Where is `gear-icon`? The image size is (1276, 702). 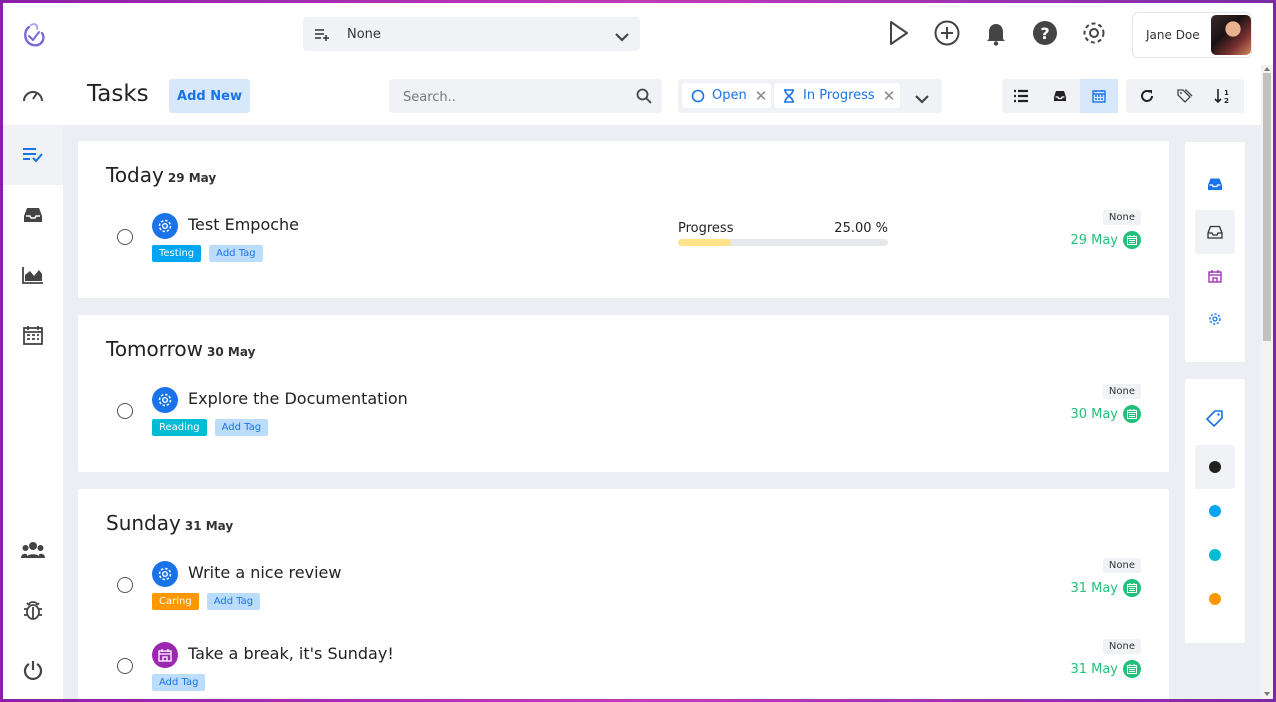 gear-icon is located at coordinates (165, 400).